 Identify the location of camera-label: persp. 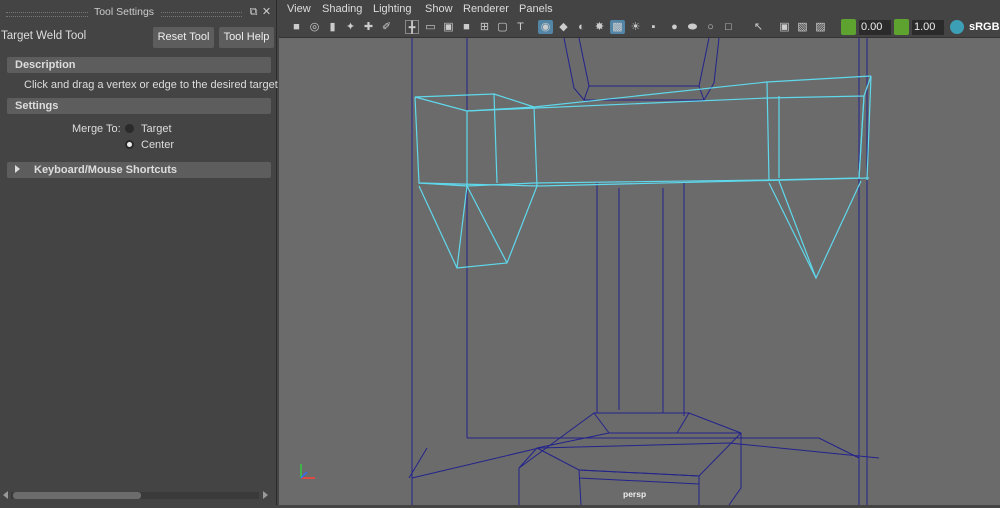
(635, 494).